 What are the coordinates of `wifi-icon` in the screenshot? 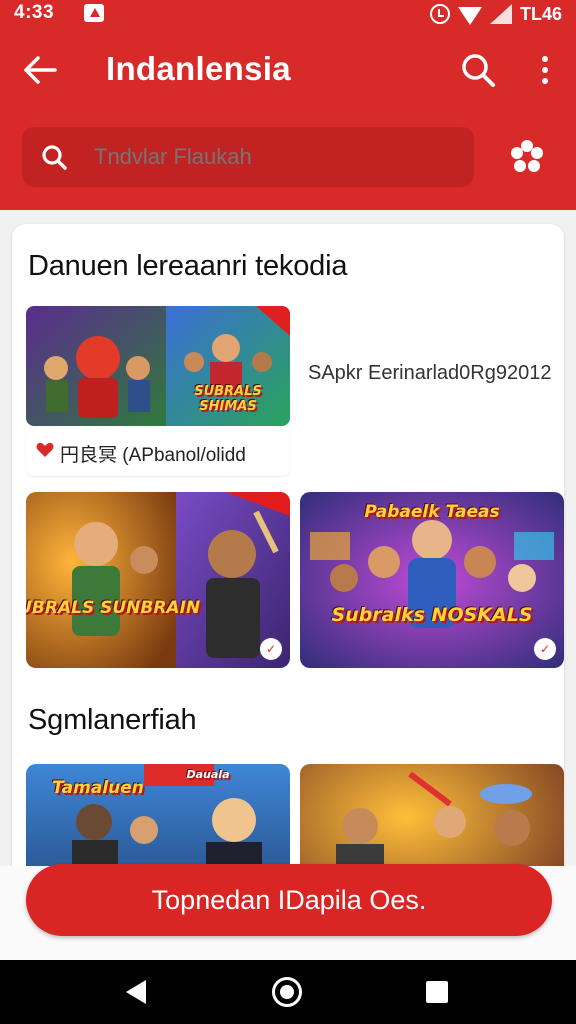 It's located at (469, 16).